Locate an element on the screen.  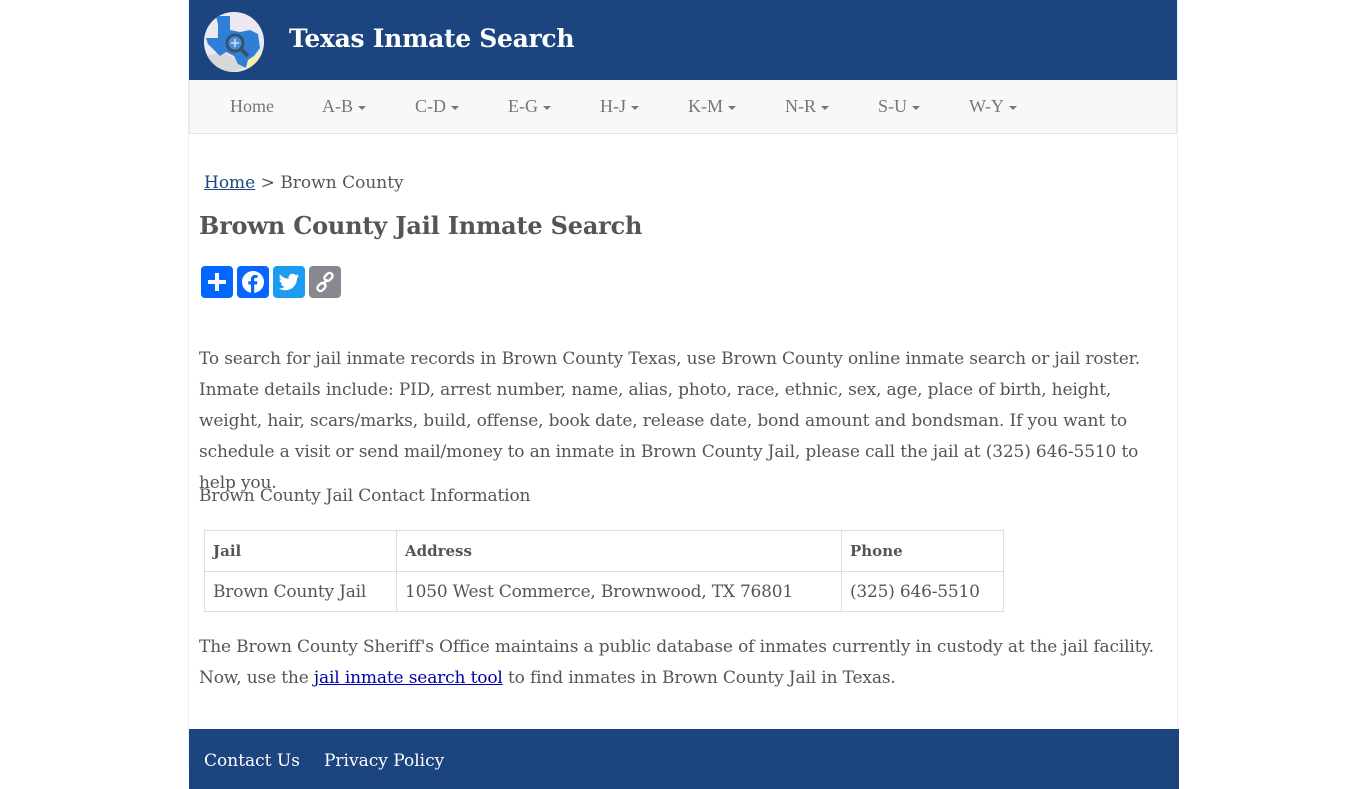
nav-item-n-r: N-R is located at coordinates (800, 106).